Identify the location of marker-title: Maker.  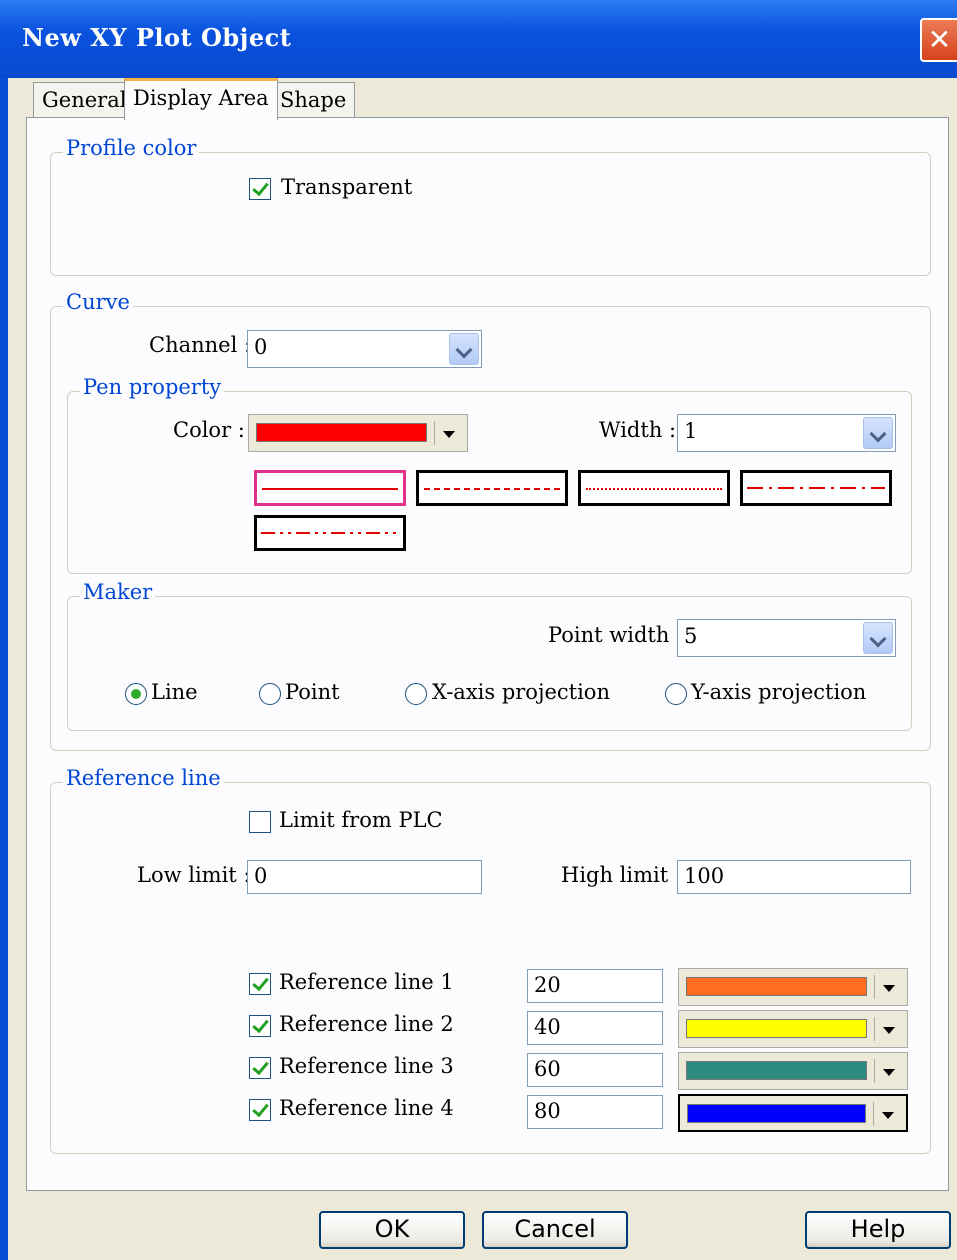
(118, 592).